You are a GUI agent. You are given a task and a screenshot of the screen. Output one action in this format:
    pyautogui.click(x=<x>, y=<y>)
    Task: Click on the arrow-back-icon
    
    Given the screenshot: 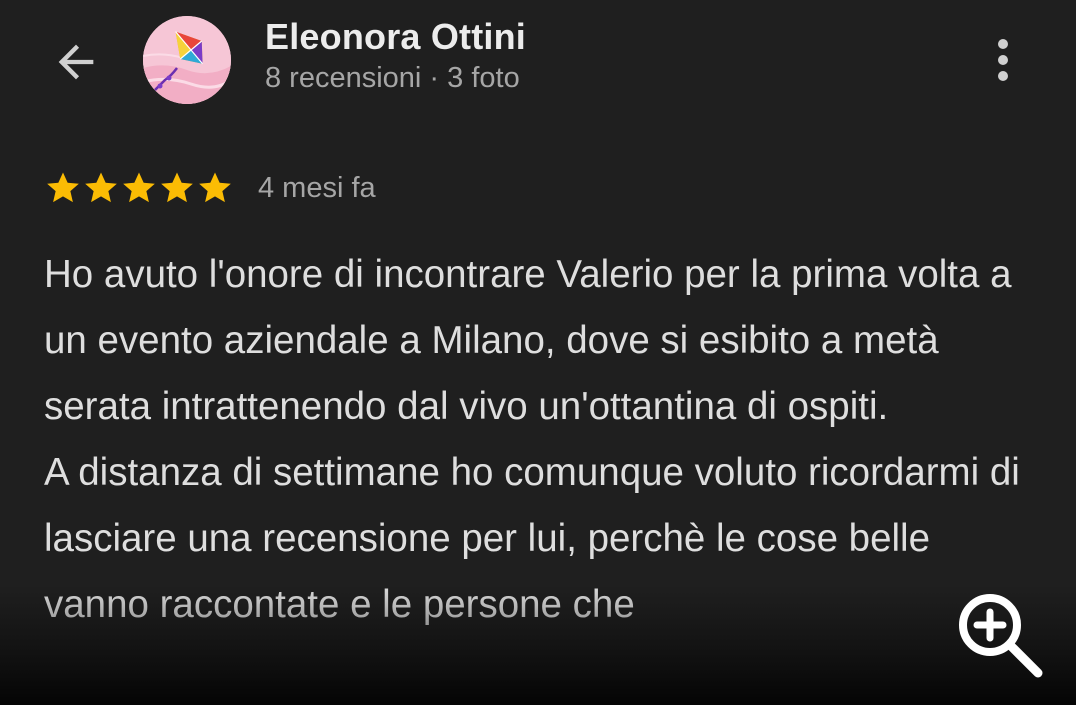 What is the action you would take?
    pyautogui.click(x=76, y=62)
    